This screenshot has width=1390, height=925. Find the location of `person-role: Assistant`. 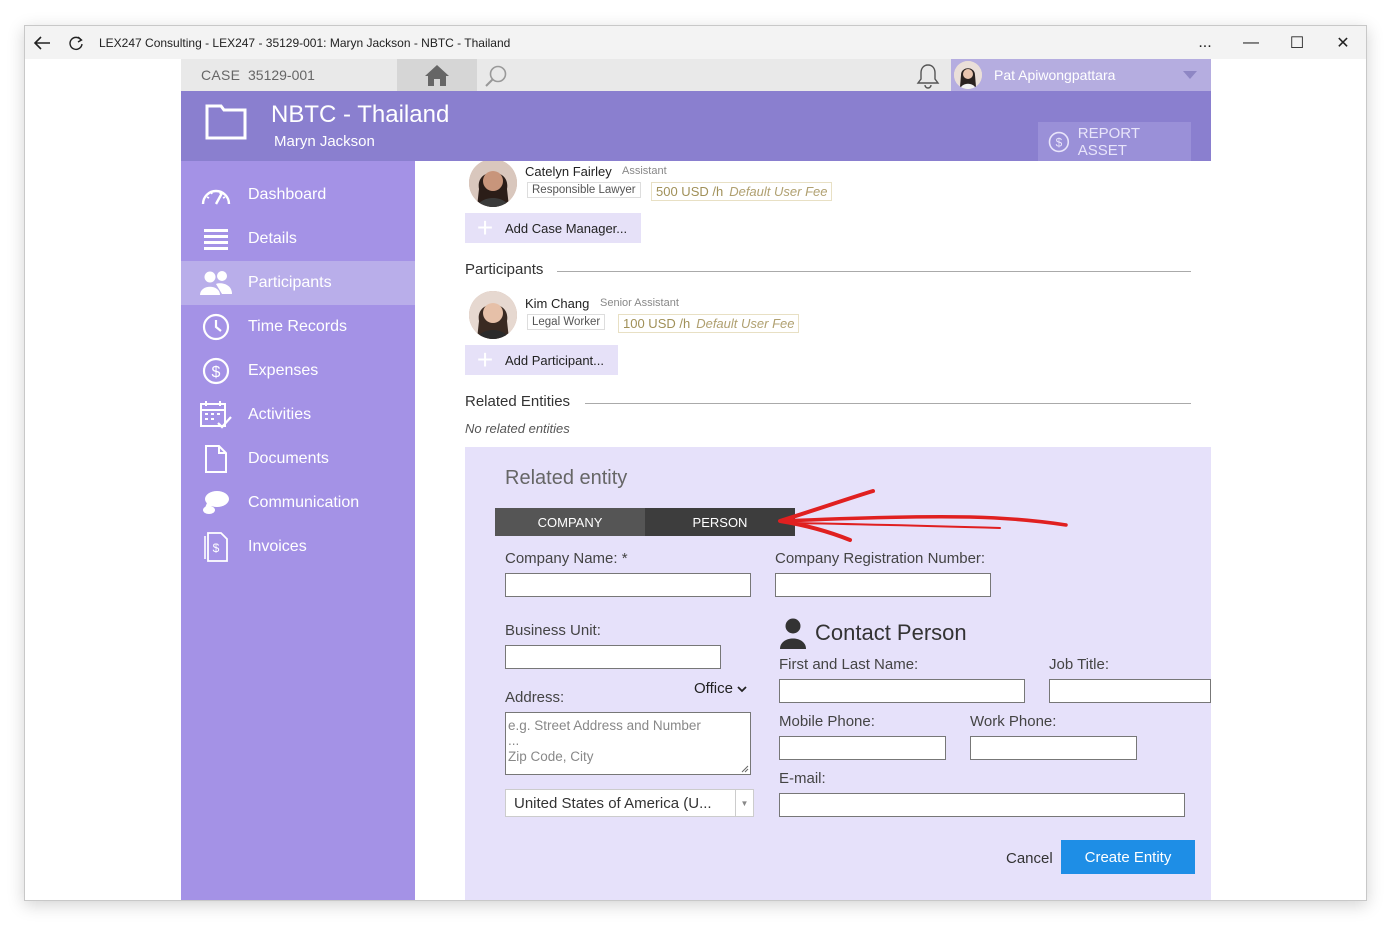

person-role: Assistant is located at coordinates (644, 171).